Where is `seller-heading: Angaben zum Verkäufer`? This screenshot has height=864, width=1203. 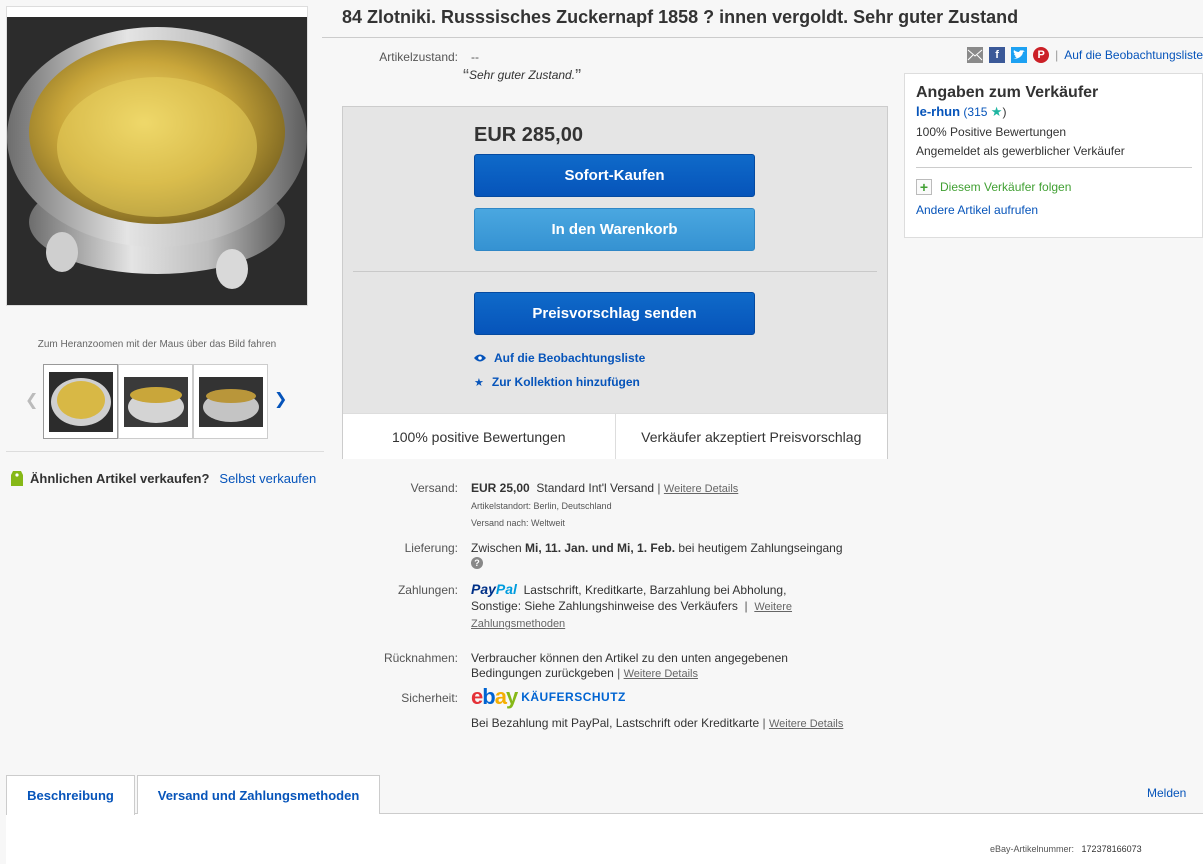
seller-heading: Angaben zum Verkäufer is located at coordinates (1007, 92).